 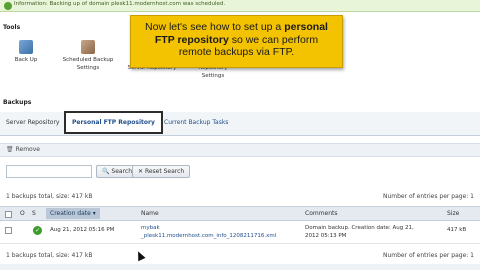 What do you see at coordinates (88, 56) in the screenshot?
I see `scheduled-backup-settings-tool: Scheduled Backup Settings` at bounding box center [88, 56].